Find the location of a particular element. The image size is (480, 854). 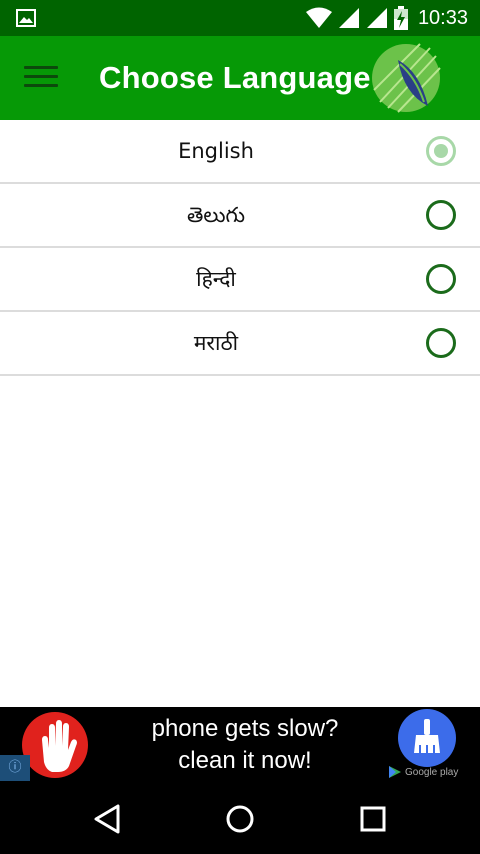

language-option-telugu: తెలుగు is located at coordinates (240, 216).